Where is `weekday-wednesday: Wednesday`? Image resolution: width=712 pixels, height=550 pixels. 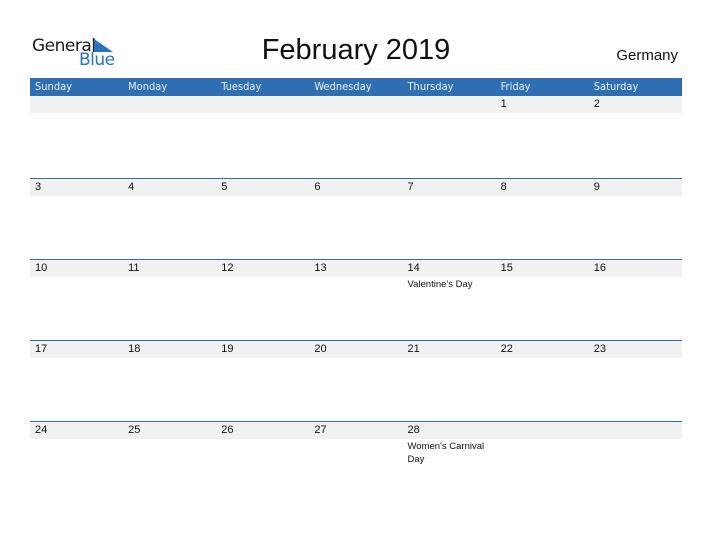
weekday-wednesday: Wednesday is located at coordinates (343, 86).